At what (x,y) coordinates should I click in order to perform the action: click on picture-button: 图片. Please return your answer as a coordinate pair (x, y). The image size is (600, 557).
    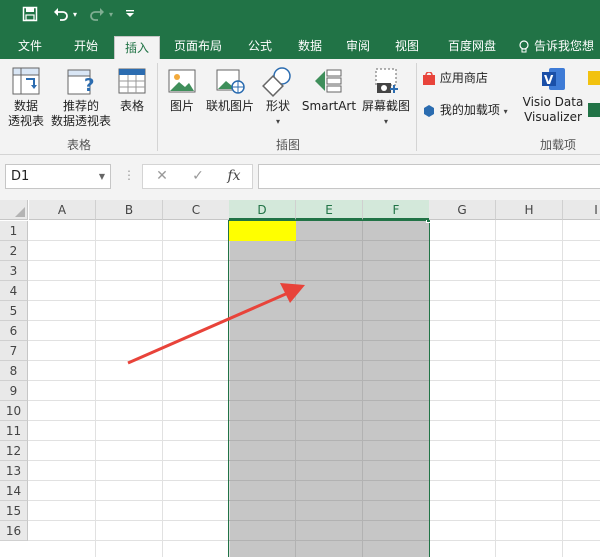
    Looking at the image, I should click on (182, 89).